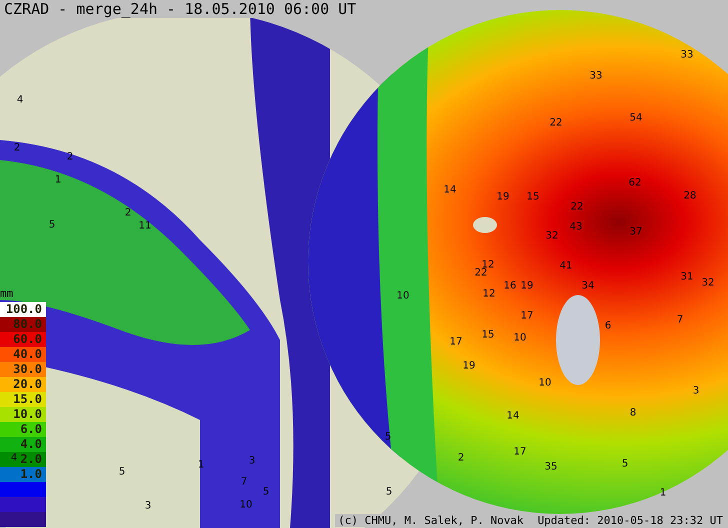 This screenshot has width=728, height=528. I want to click on updated-text: Updated: 2010-05-18 23:32 UT, so click(630, 520).